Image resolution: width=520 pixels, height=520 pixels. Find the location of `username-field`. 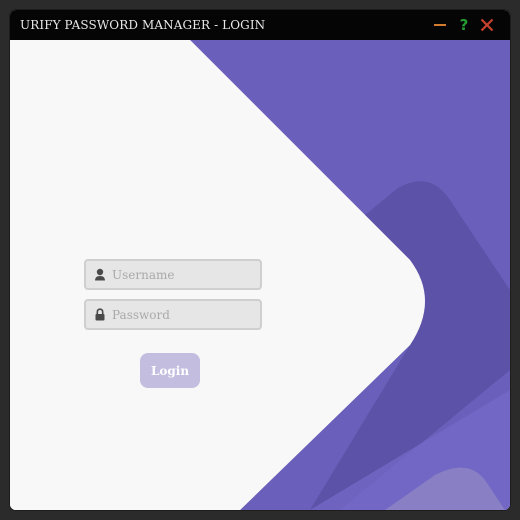

username-field is located at coordinates (173, 274).